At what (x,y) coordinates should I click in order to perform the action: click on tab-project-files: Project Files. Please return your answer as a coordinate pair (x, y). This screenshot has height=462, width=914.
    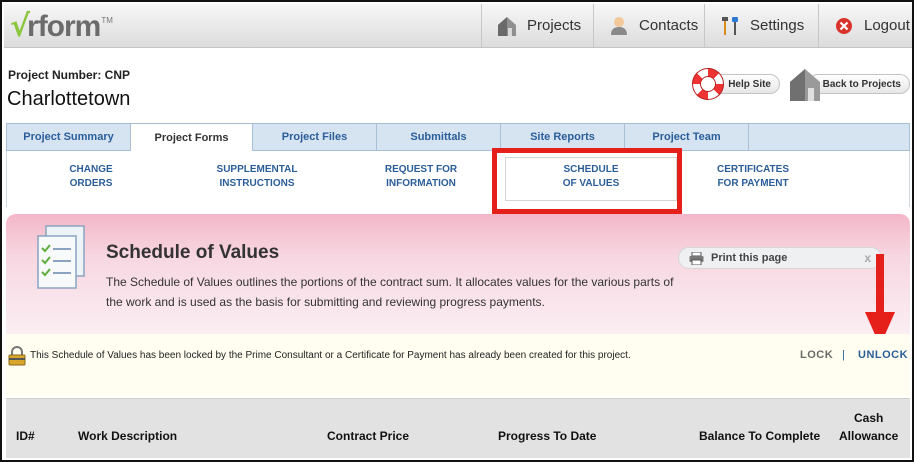
    Looking at the image, I should click on (315, 137).